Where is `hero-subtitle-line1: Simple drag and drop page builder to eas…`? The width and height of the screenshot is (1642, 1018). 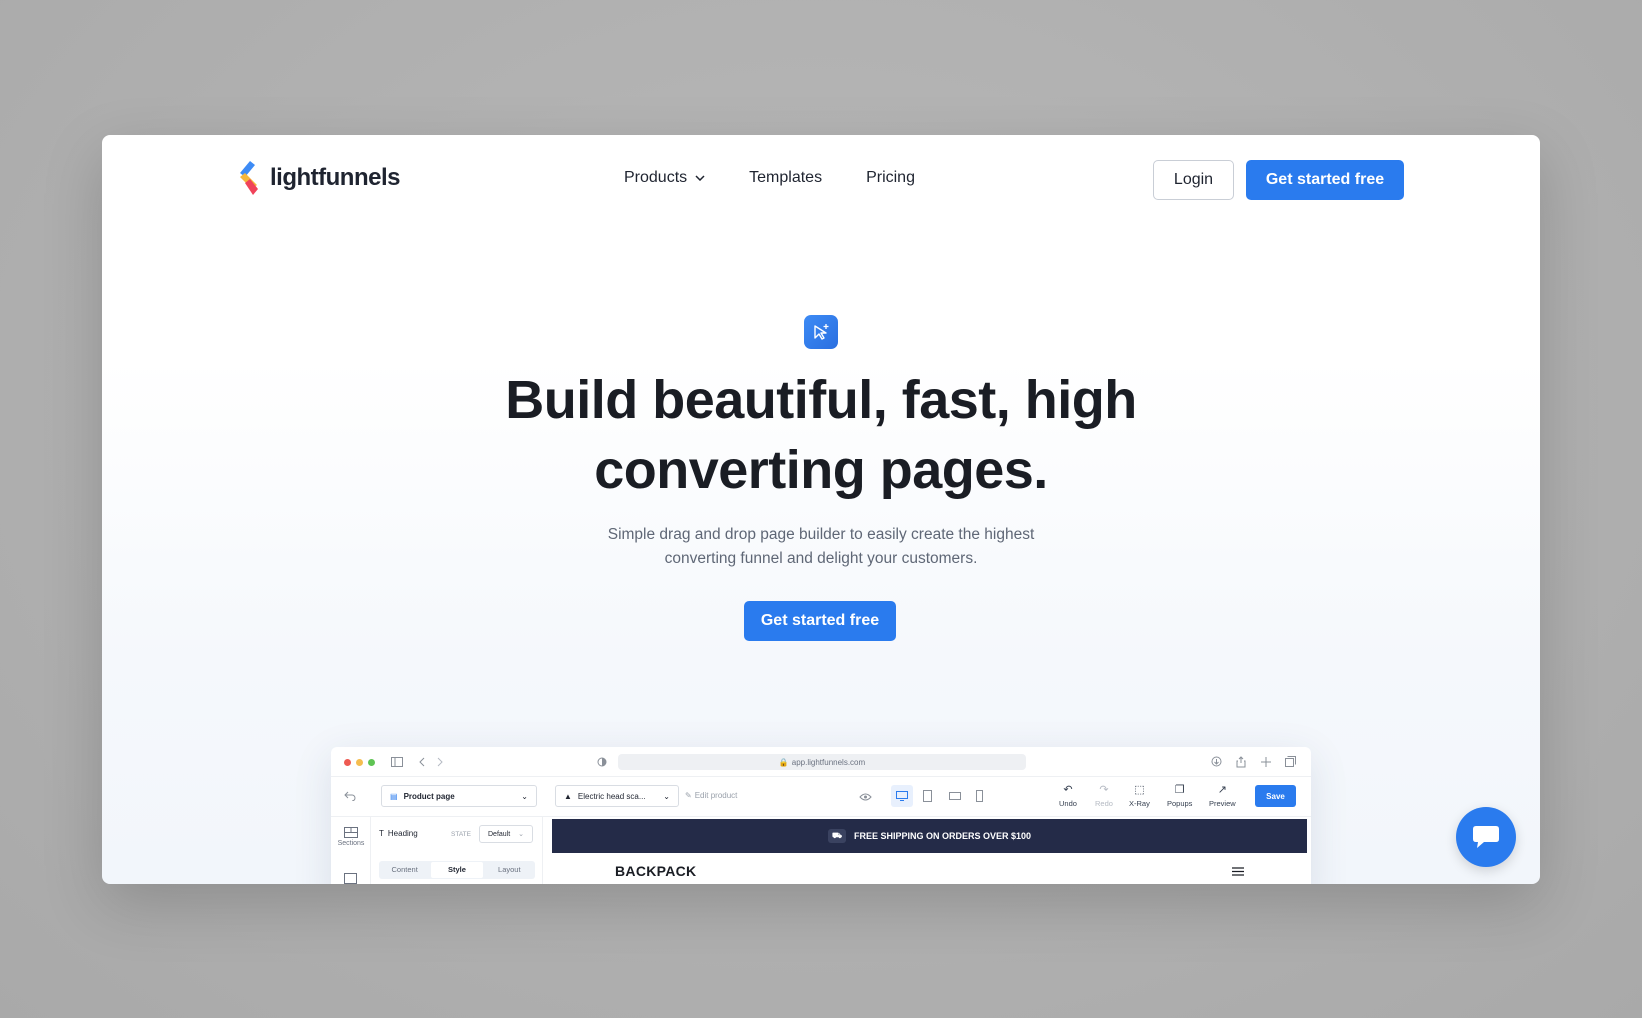 hero-subtitle-line1: Simple drag and drop page builder to eas… is located at coordinates (821, 534).